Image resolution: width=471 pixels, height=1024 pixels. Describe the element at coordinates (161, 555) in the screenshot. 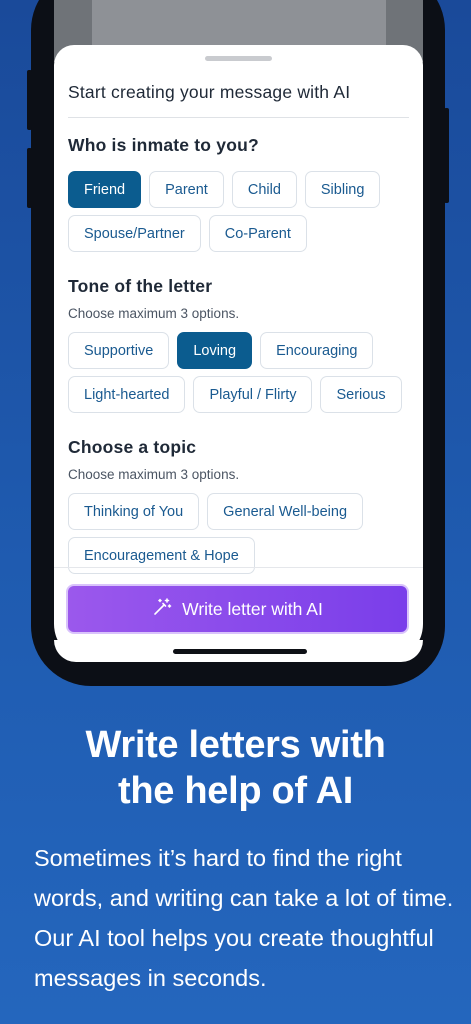

I see `chip-encouragement-hope: Encouragement & Hope` at that location.